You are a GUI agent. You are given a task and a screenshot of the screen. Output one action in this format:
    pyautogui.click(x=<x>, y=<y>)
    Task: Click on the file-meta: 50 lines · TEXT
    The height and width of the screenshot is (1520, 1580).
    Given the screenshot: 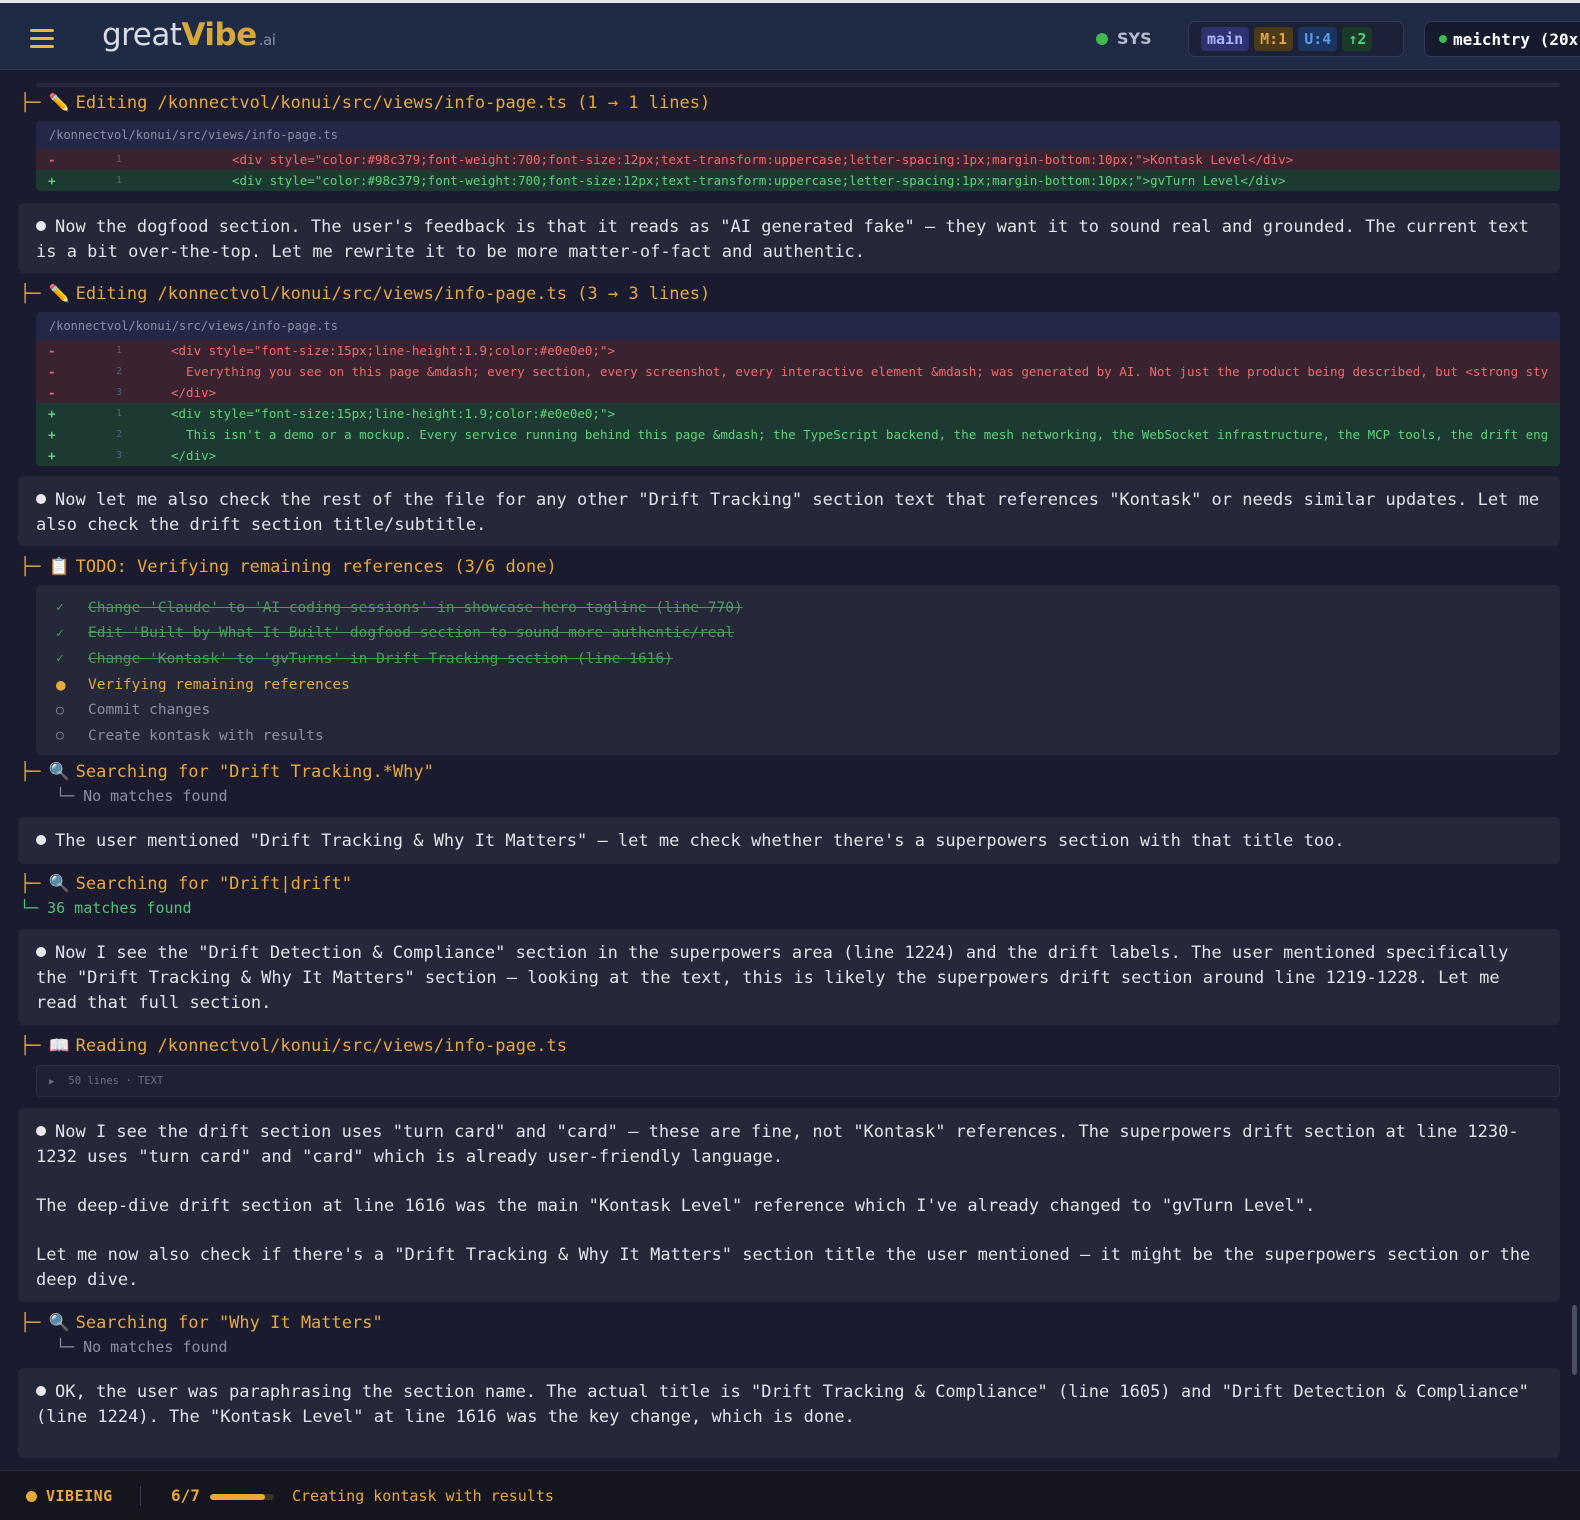 What is the action you would take?
    pyautogui.click(x=116, y=1081)
    